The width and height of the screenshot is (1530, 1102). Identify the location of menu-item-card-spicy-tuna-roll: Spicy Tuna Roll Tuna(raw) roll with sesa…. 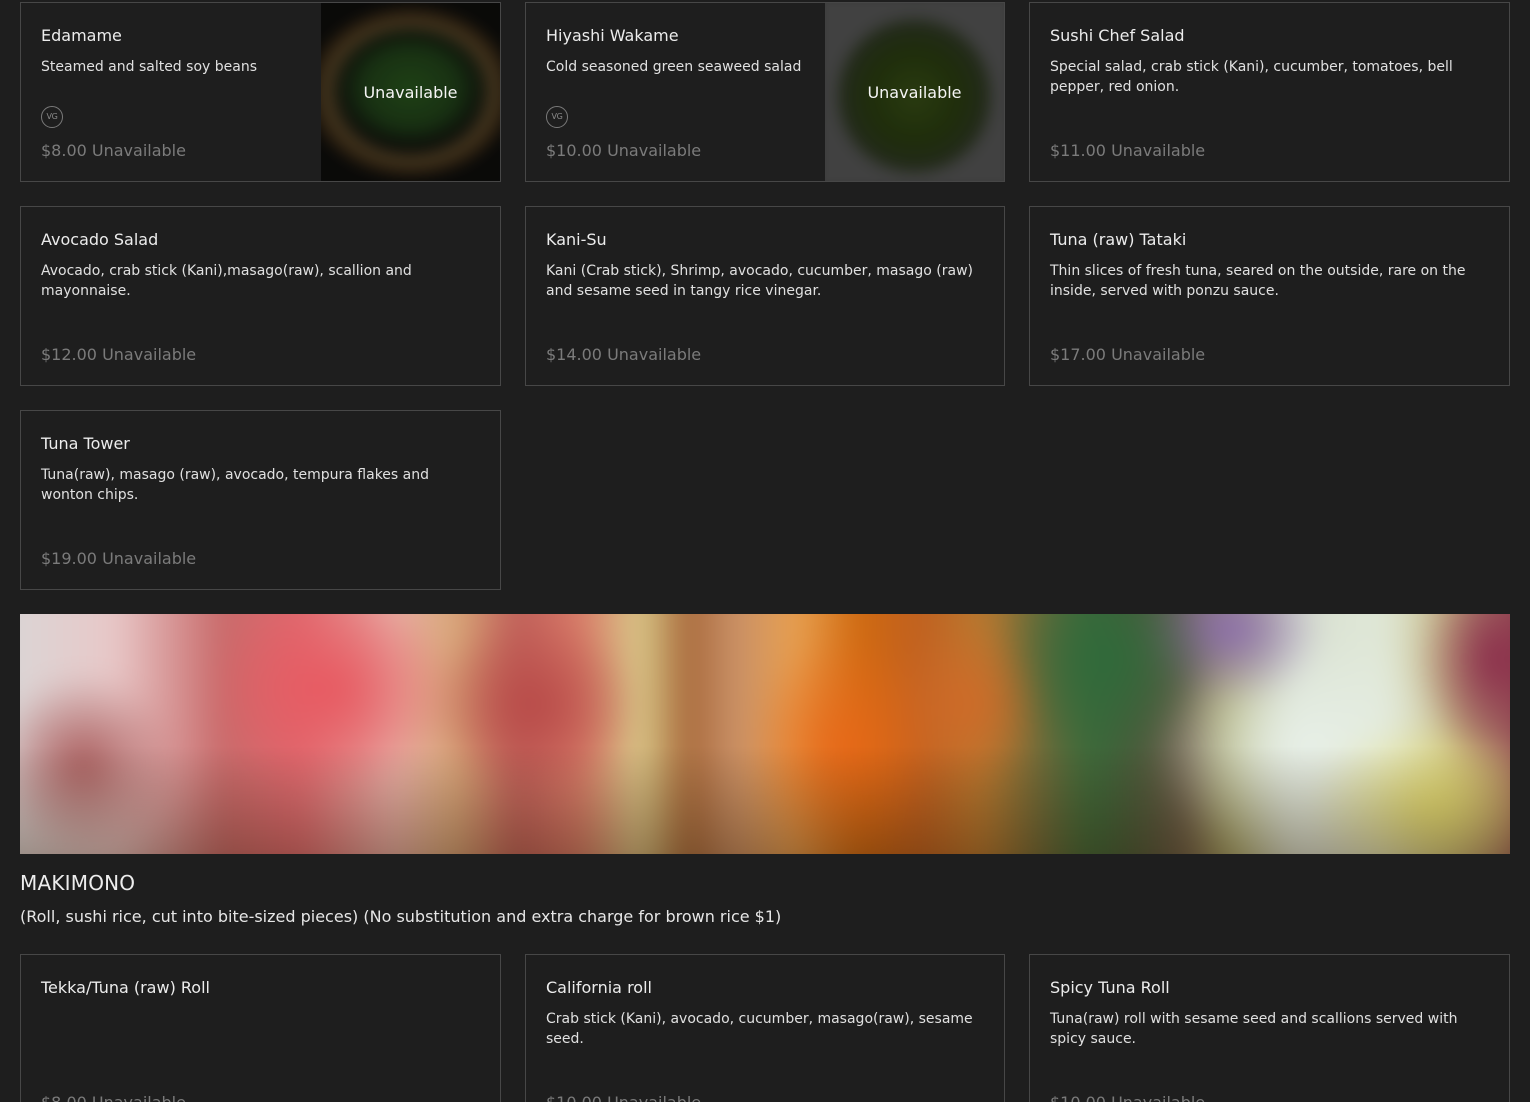
(1269, 1028).